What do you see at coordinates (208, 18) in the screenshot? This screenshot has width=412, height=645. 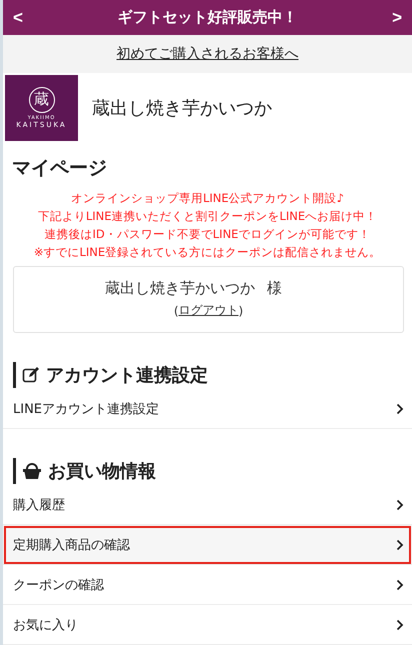 I see `banner-text: ギフトセット好評販売中！` at bounding box center [208, 18].